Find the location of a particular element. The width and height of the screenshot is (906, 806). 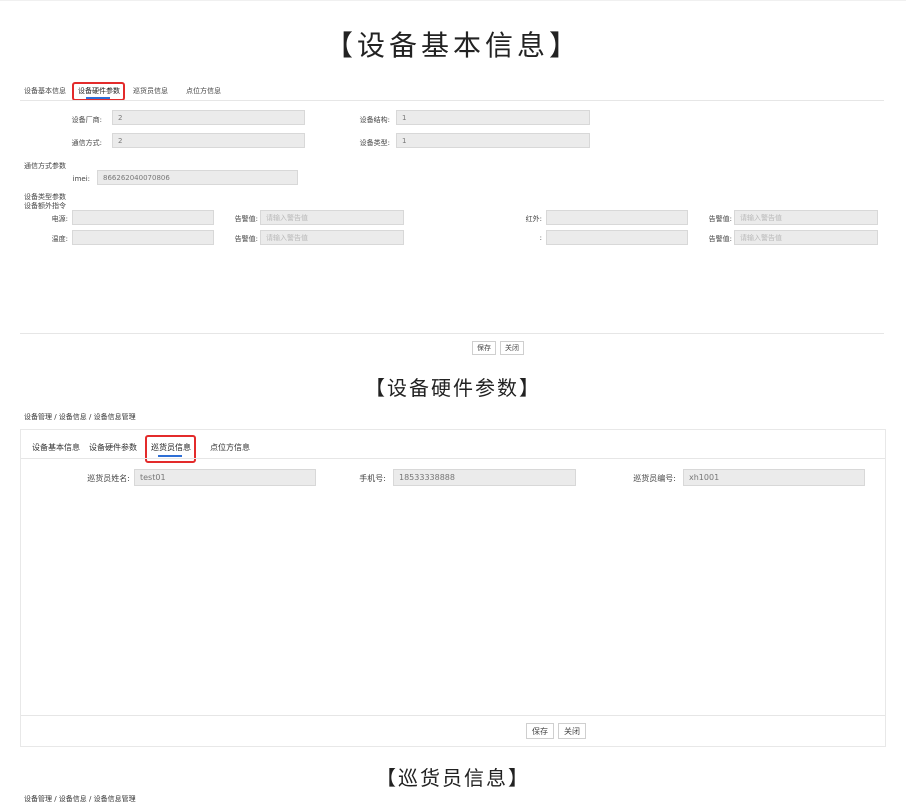

infrared-alarm-label: 告警值: is located at coordinates (720, 219).